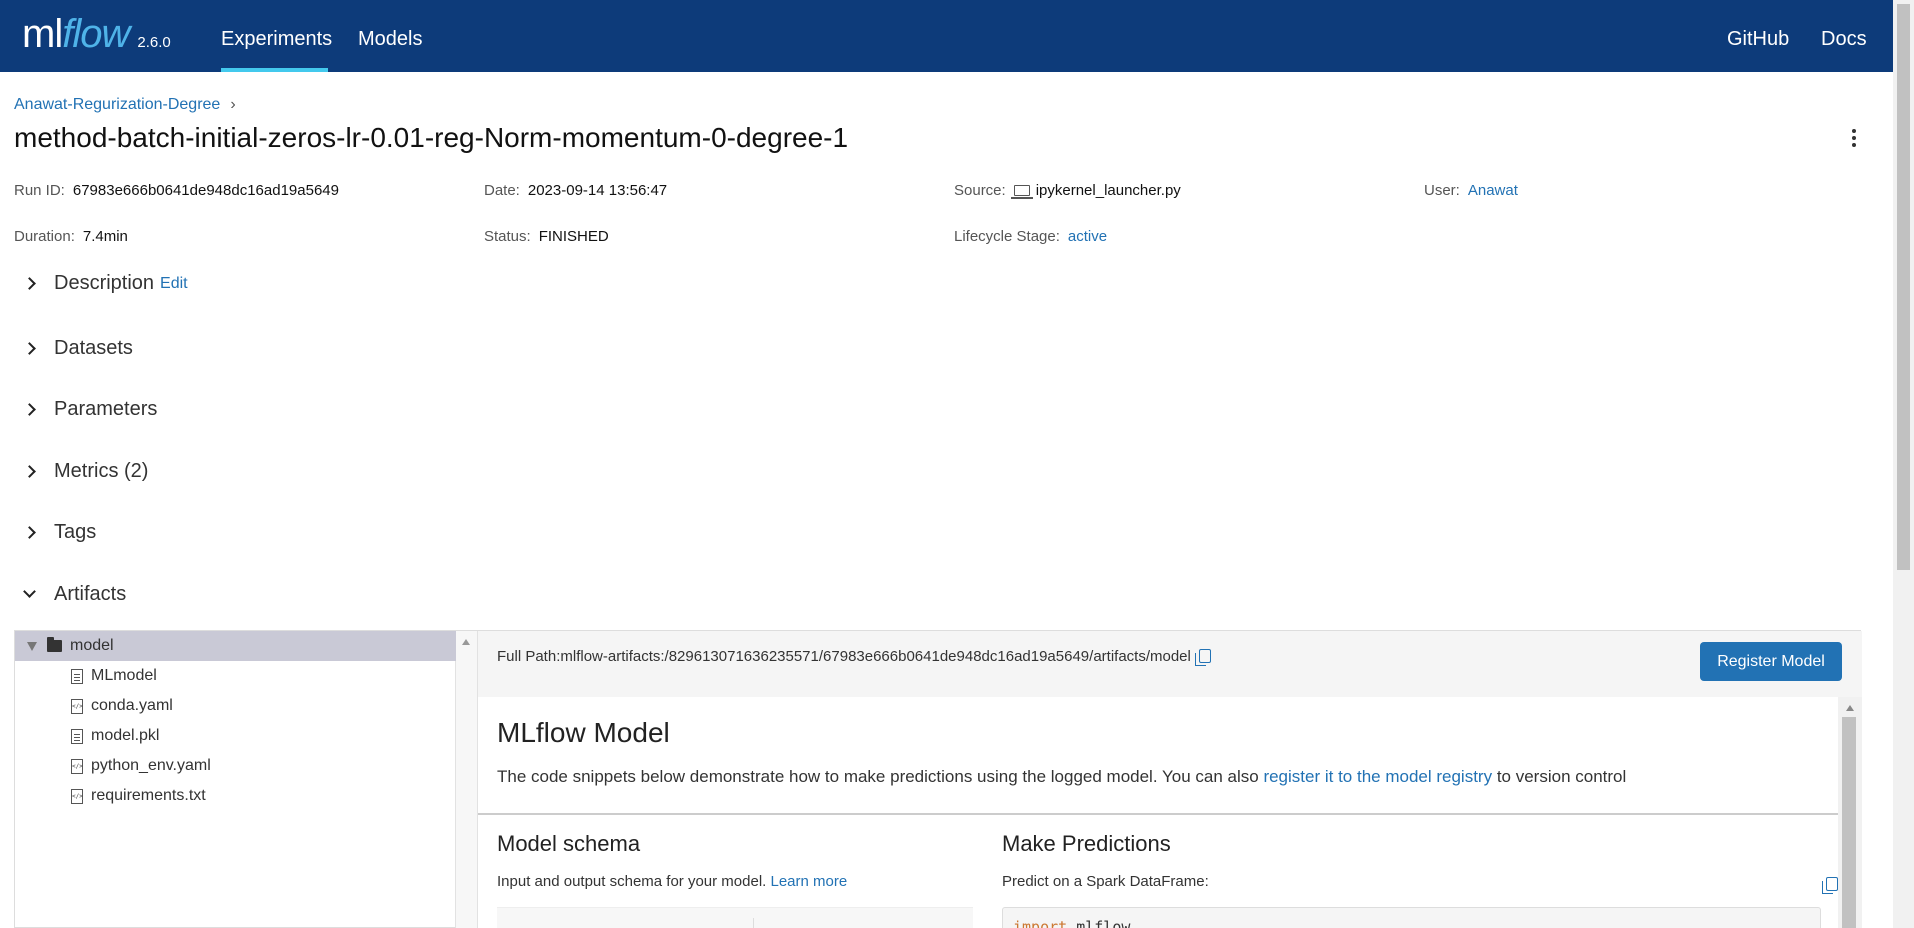 This screenshot has width=1914, height=928. I want to click on code-snippet: import mlflow, so click(1411, 917).